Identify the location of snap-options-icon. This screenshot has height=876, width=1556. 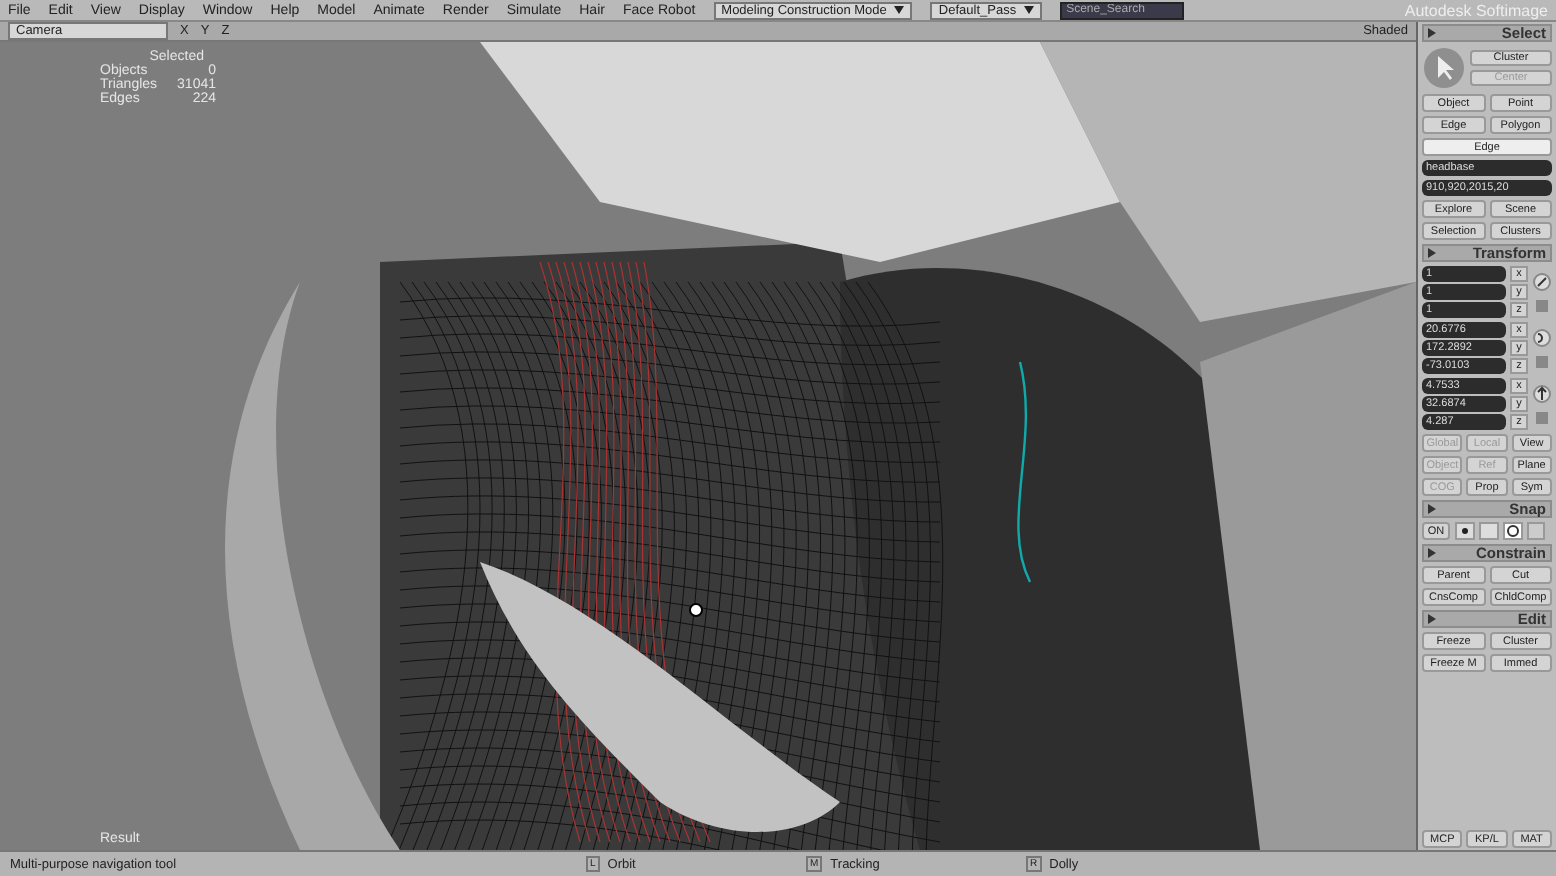
(1500, 531).